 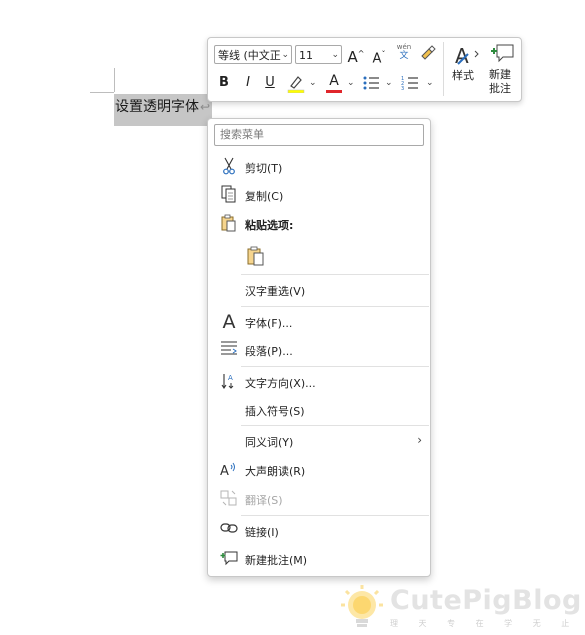 I want to click on lightbulb-logo-icon, so click(x=362, y=606).